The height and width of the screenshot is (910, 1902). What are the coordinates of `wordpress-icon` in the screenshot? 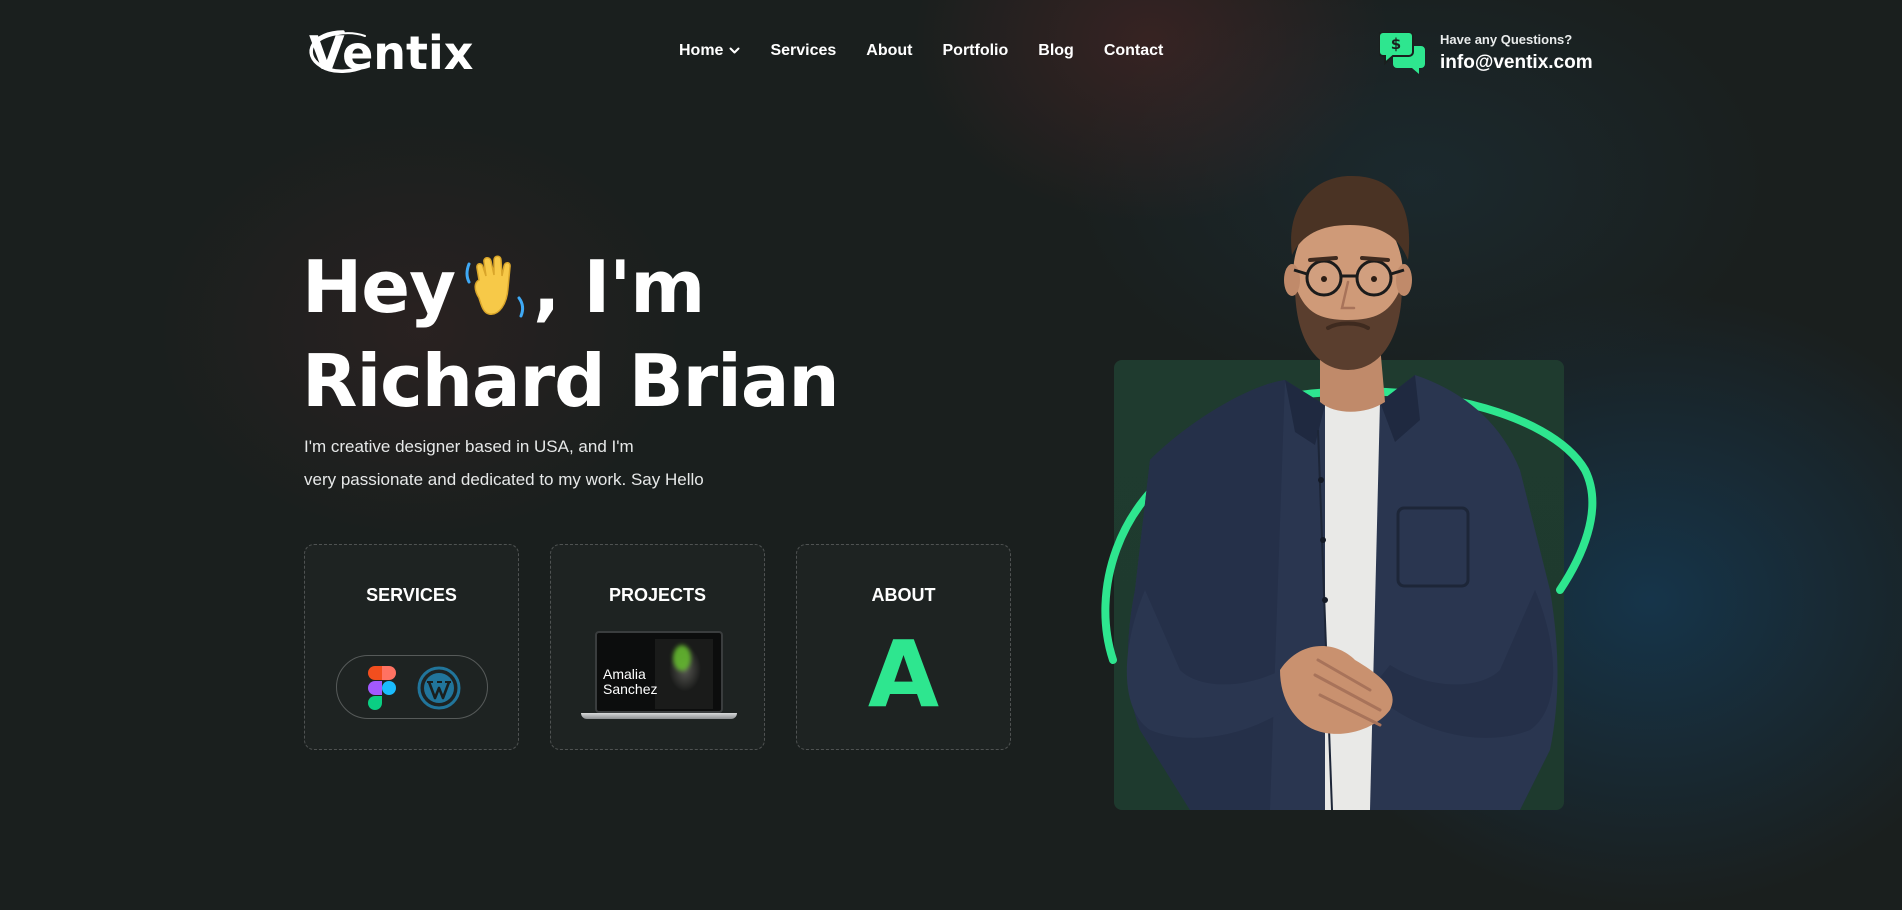 It's located at (439, 688).